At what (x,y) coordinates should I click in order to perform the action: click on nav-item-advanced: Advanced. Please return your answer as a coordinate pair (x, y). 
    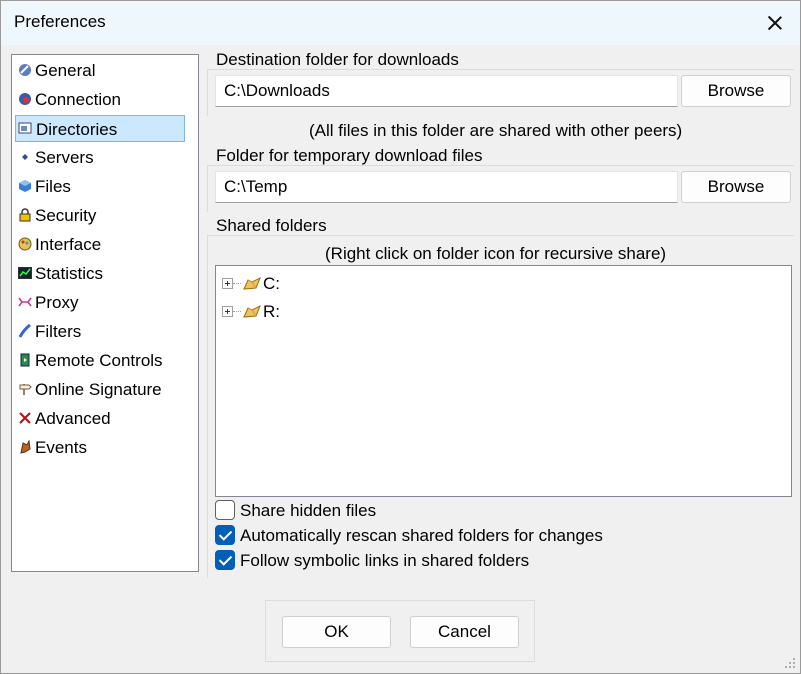
    Looking at the image, I should click on (100, 418).